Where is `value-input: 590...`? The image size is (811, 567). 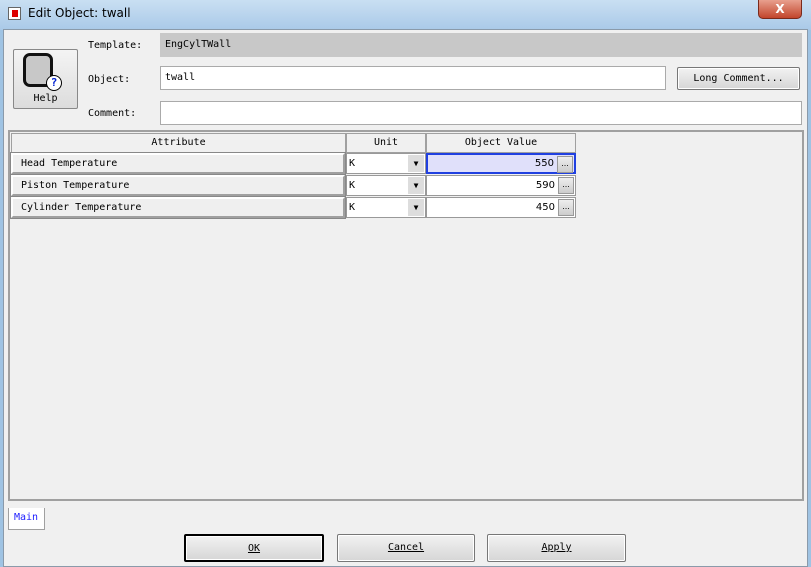
value-input: 590... is located at coordinates (501, 185).